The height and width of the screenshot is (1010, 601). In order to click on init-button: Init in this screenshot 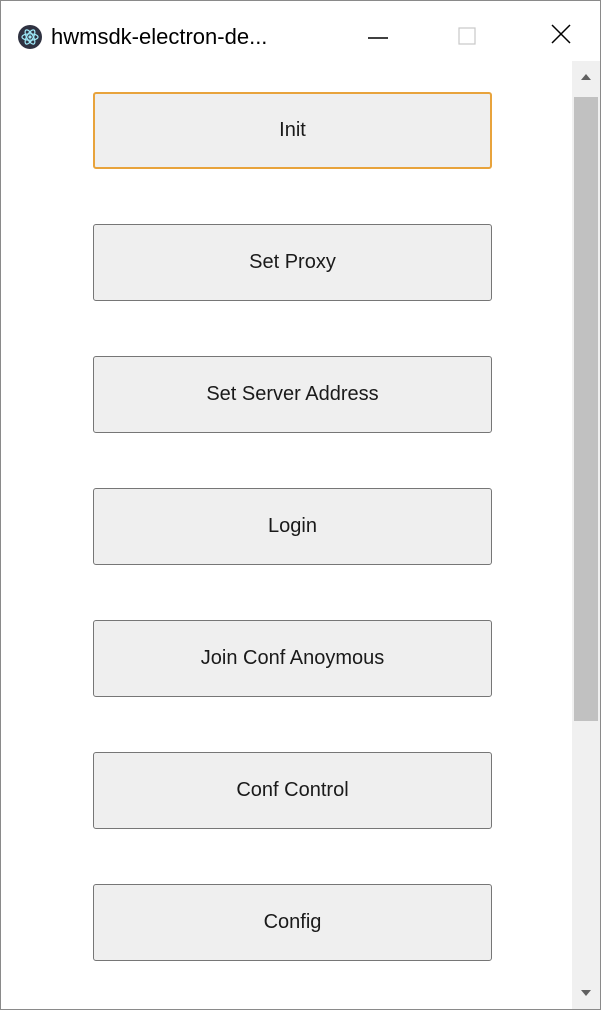, I will do `click(292, 130)`.